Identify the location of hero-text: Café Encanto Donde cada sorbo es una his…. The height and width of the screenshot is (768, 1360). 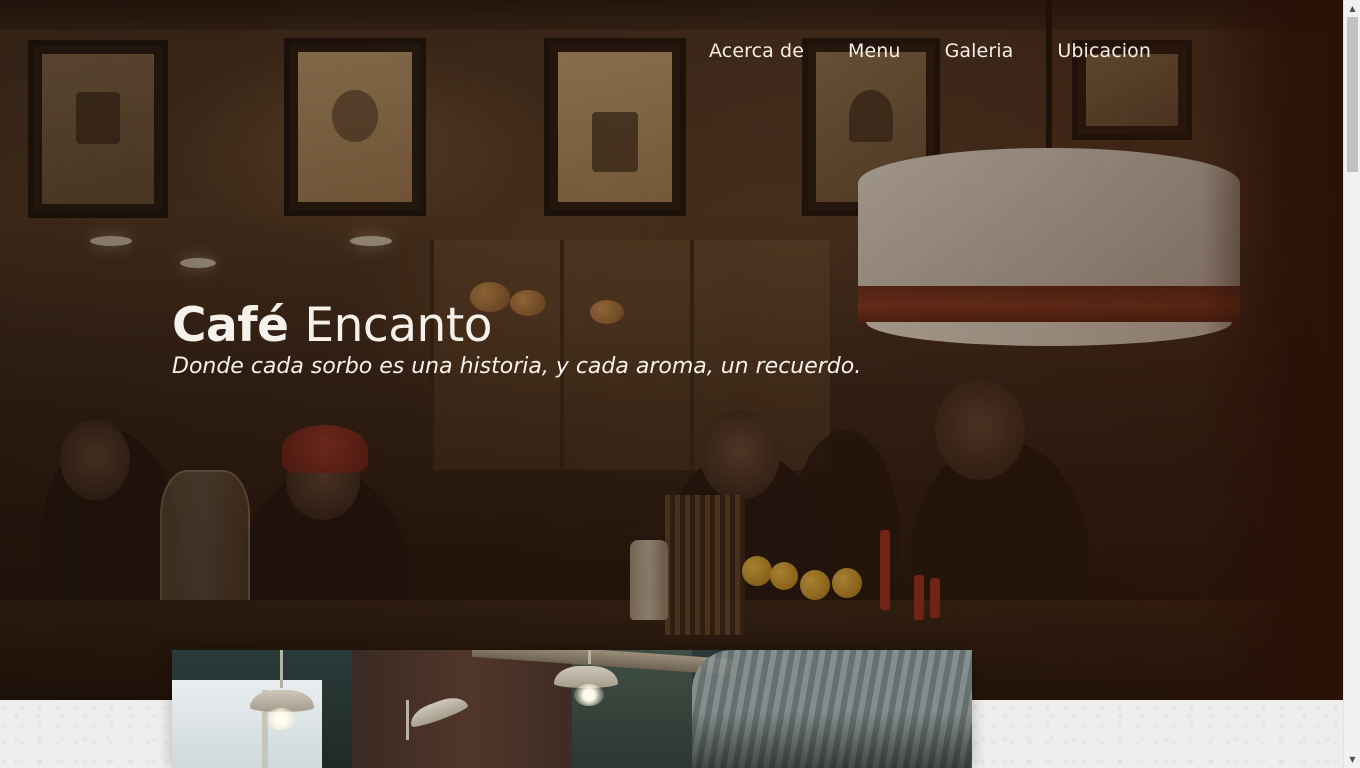
(516, 339).